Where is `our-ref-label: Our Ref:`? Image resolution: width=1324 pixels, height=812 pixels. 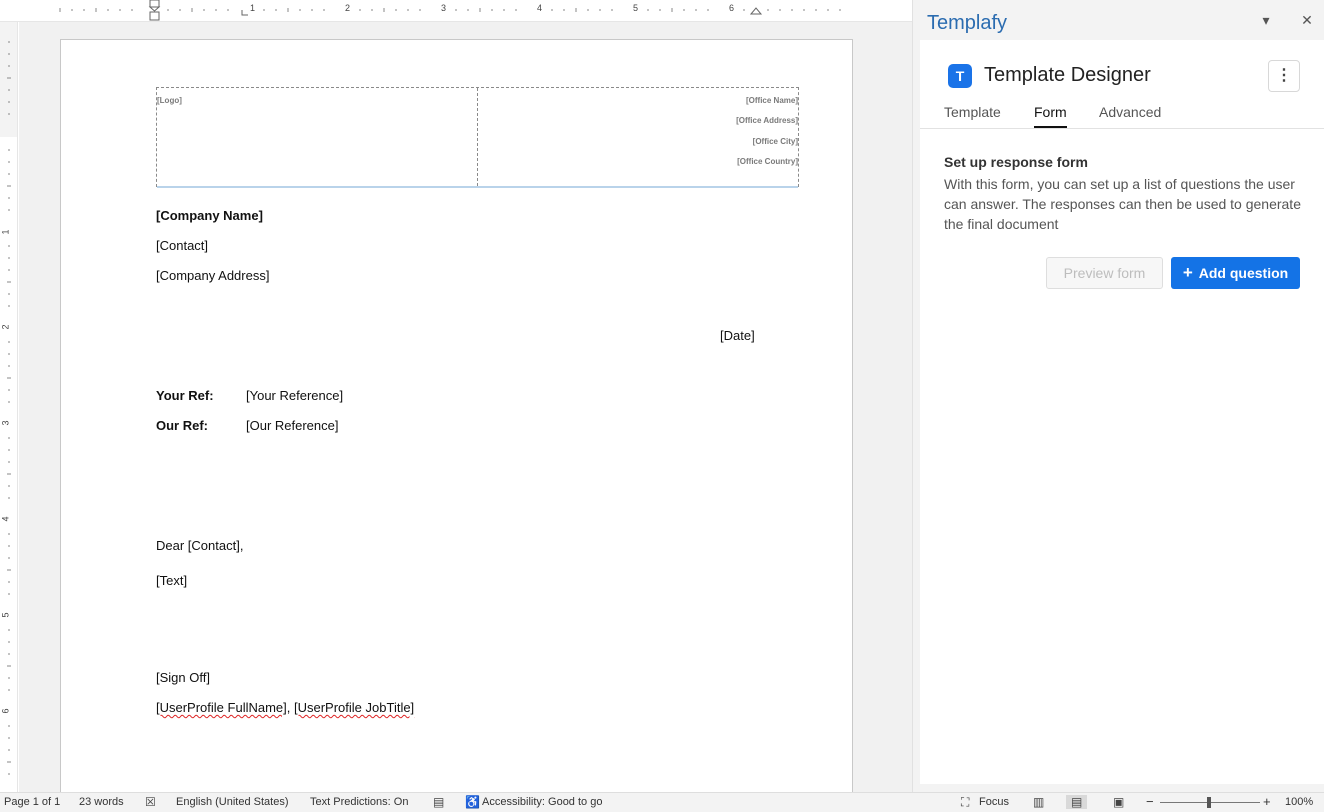 our-ref-label: Our Ref: is located at coordinates (182, 425).